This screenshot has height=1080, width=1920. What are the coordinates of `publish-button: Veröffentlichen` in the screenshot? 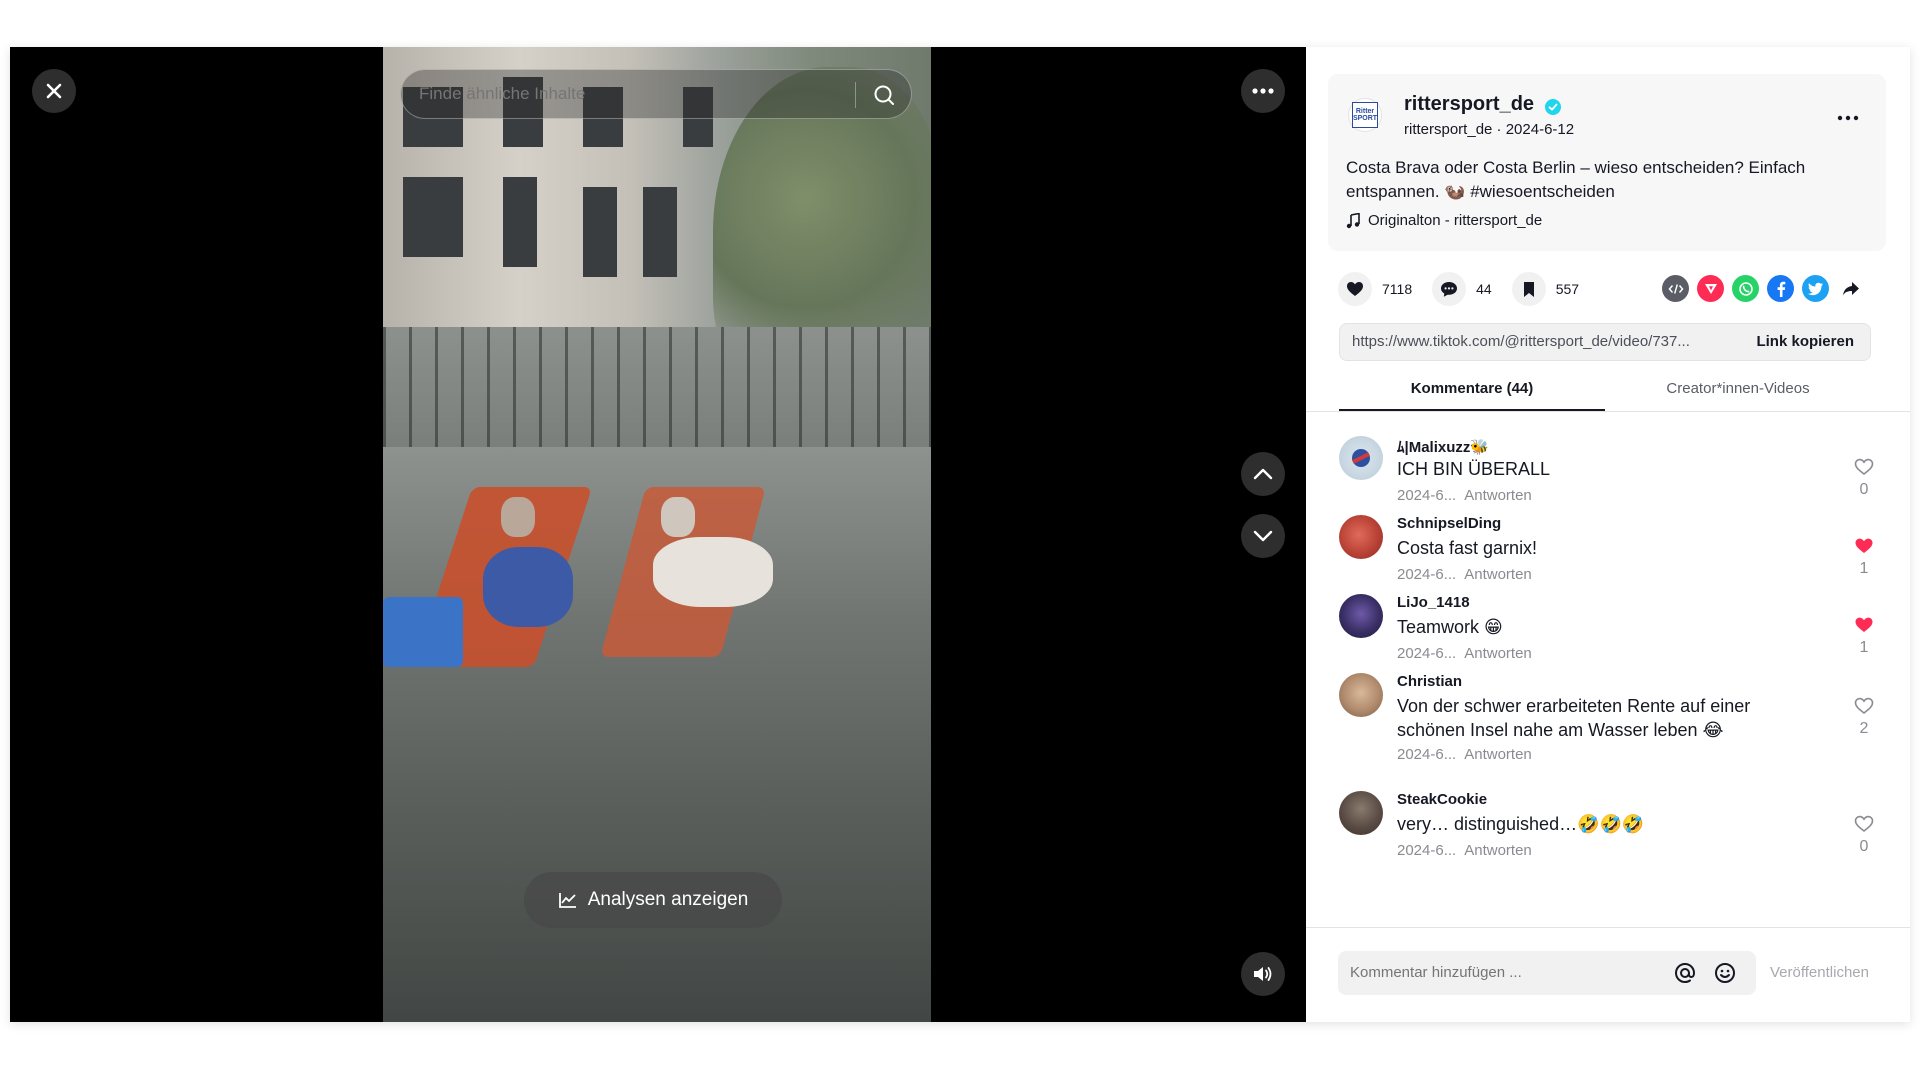 It's located at (1819, 973).